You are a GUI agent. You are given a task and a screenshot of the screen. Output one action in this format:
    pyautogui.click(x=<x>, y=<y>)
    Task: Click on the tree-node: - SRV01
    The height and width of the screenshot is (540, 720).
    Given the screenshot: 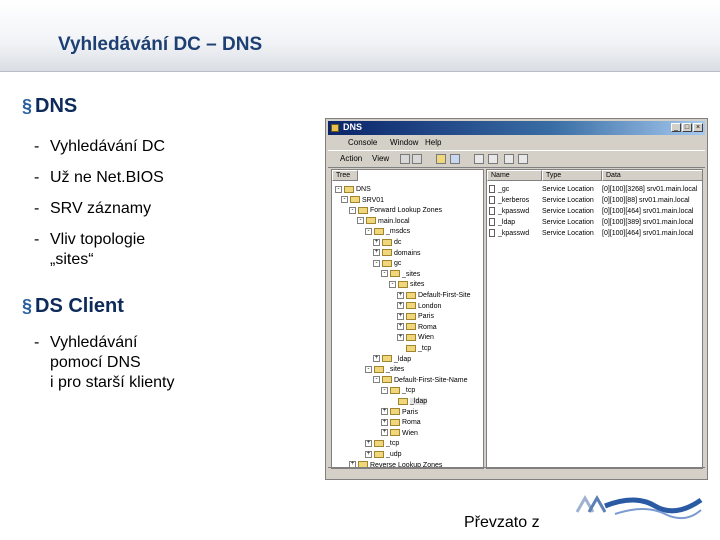 What is the action you would take?
    pyautogui.click(x=362, y=200)
    